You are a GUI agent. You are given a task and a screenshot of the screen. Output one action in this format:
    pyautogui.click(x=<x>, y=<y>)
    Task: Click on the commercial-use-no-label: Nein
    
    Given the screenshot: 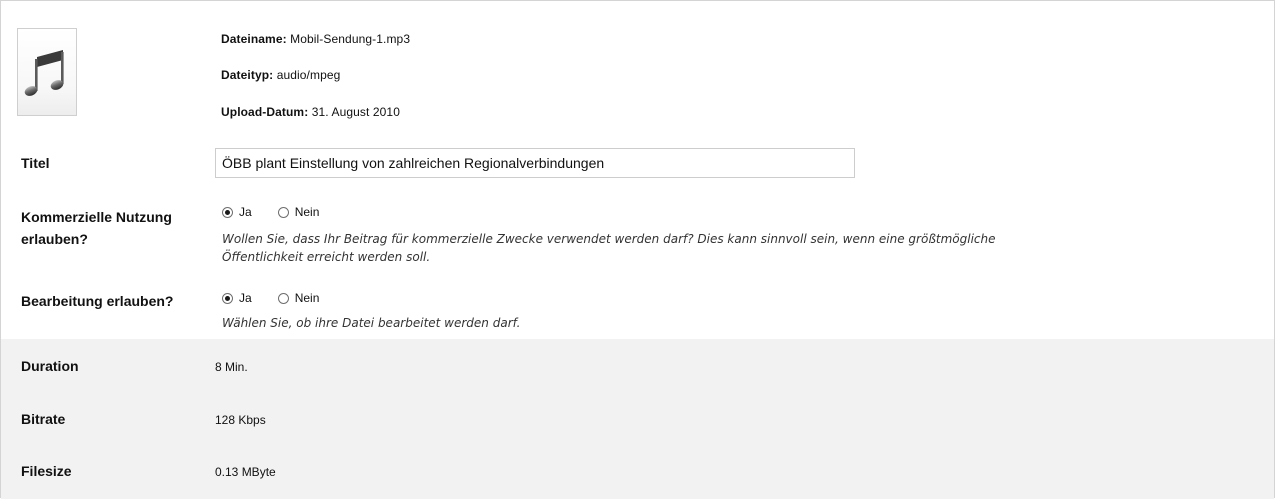 What is the action you would take?
    pyautogui.click(x=307, y=212)
    